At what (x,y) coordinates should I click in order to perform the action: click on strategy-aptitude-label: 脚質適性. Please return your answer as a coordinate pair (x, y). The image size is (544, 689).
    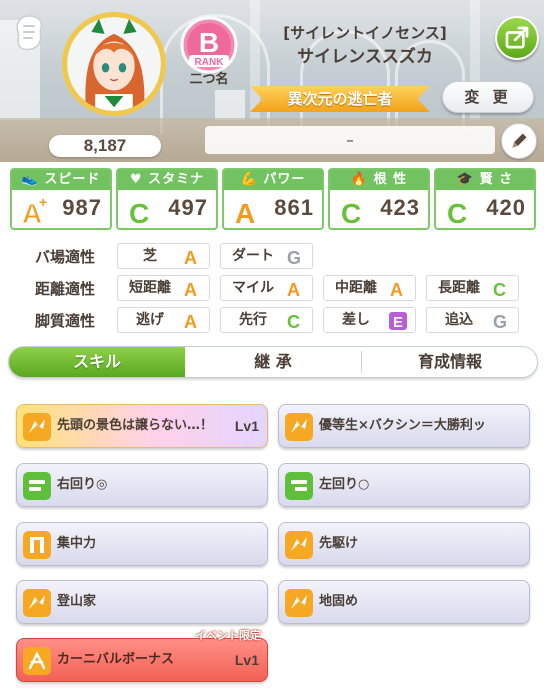
    Looking at the image, I should click on (64, 321).